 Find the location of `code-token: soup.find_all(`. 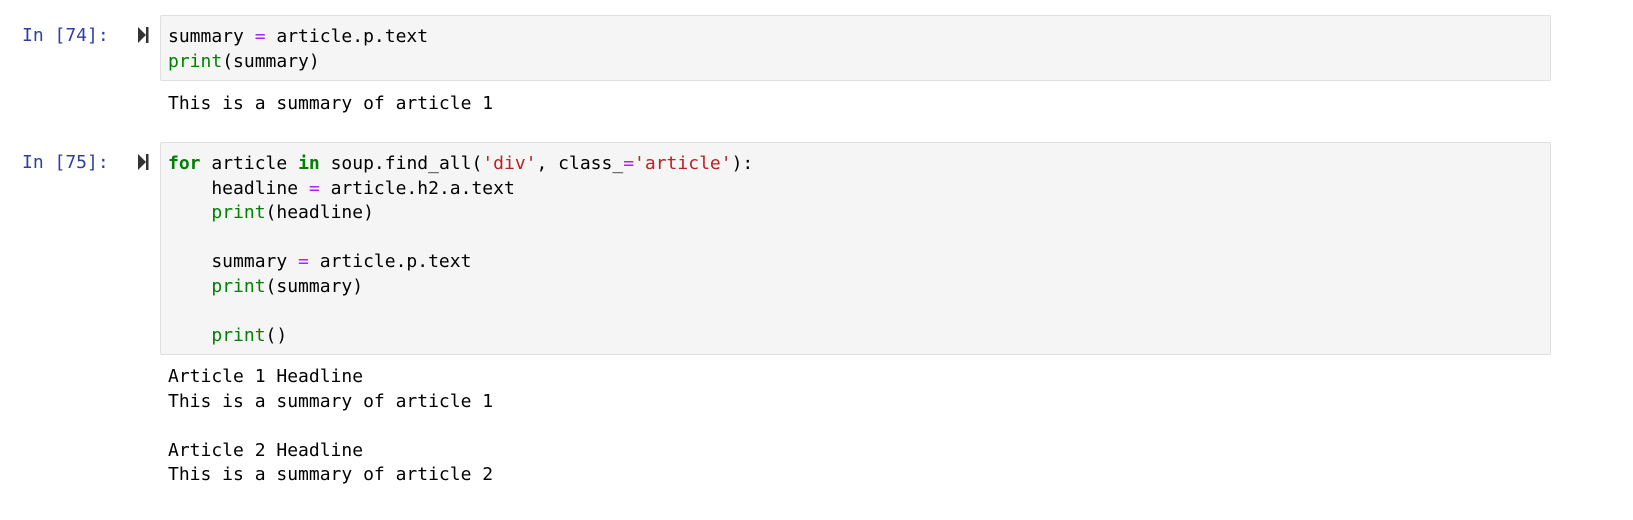

code-token: soup.find_all( is located at coordinates (401, 163).